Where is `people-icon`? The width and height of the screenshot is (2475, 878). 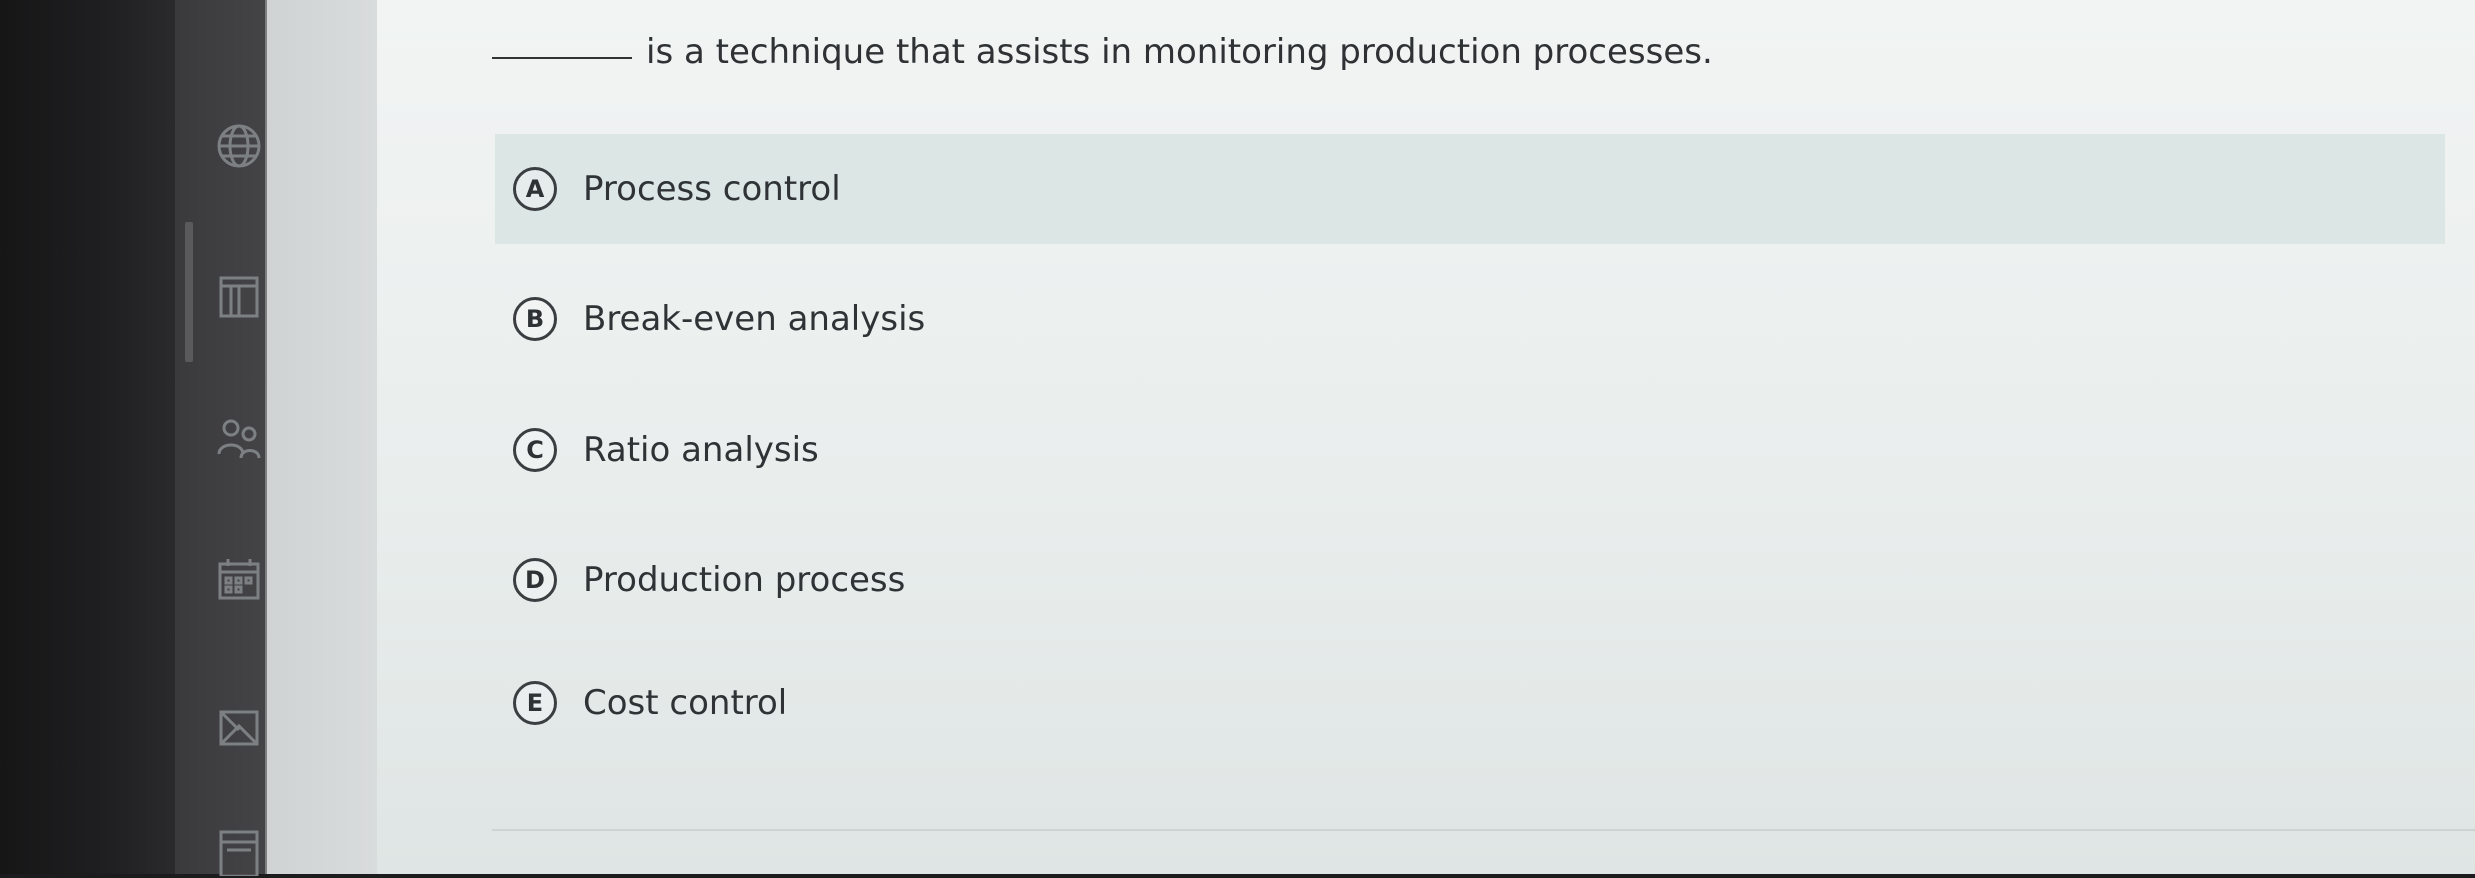
people-icon is located at coordinates (239, 440).